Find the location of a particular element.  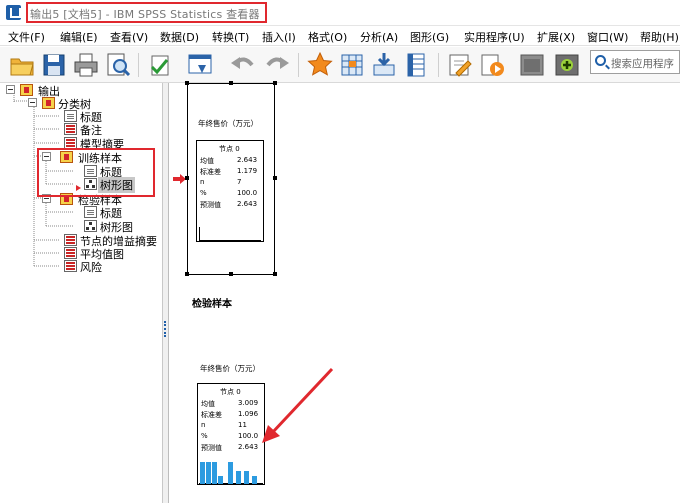

open-folder-icon is located at coordinates (22, 65).